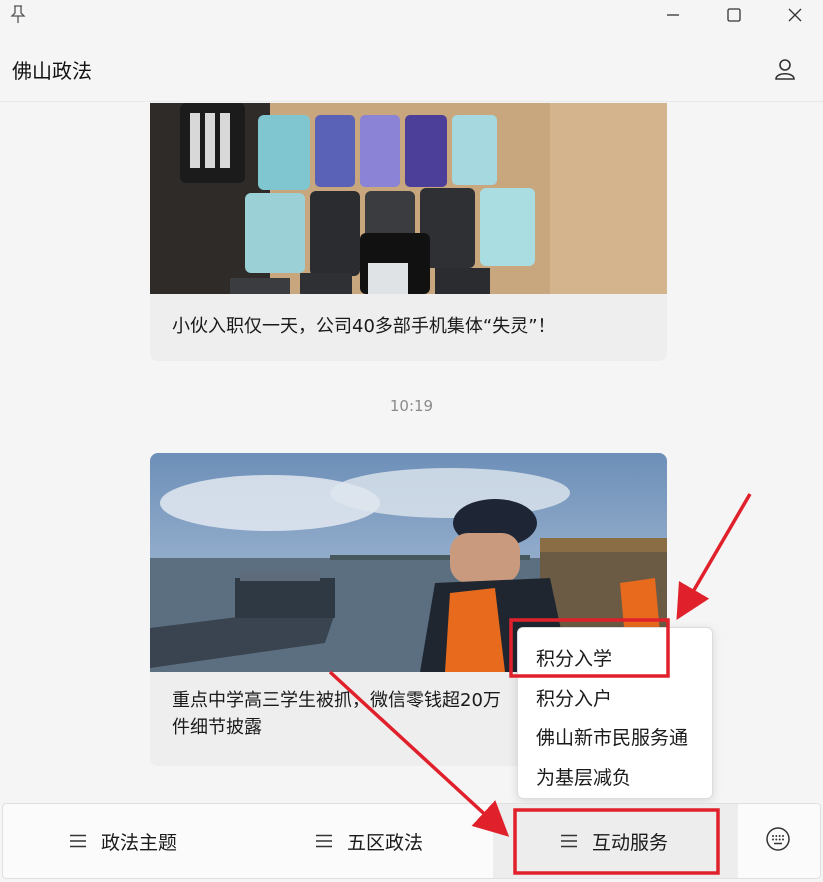 The width and height of the screenshot is (823, 882). What do you see at coordinates (139, 842) in the screenshot?
I see `tab-label: 政法主题` at bounding box center [139, 842].